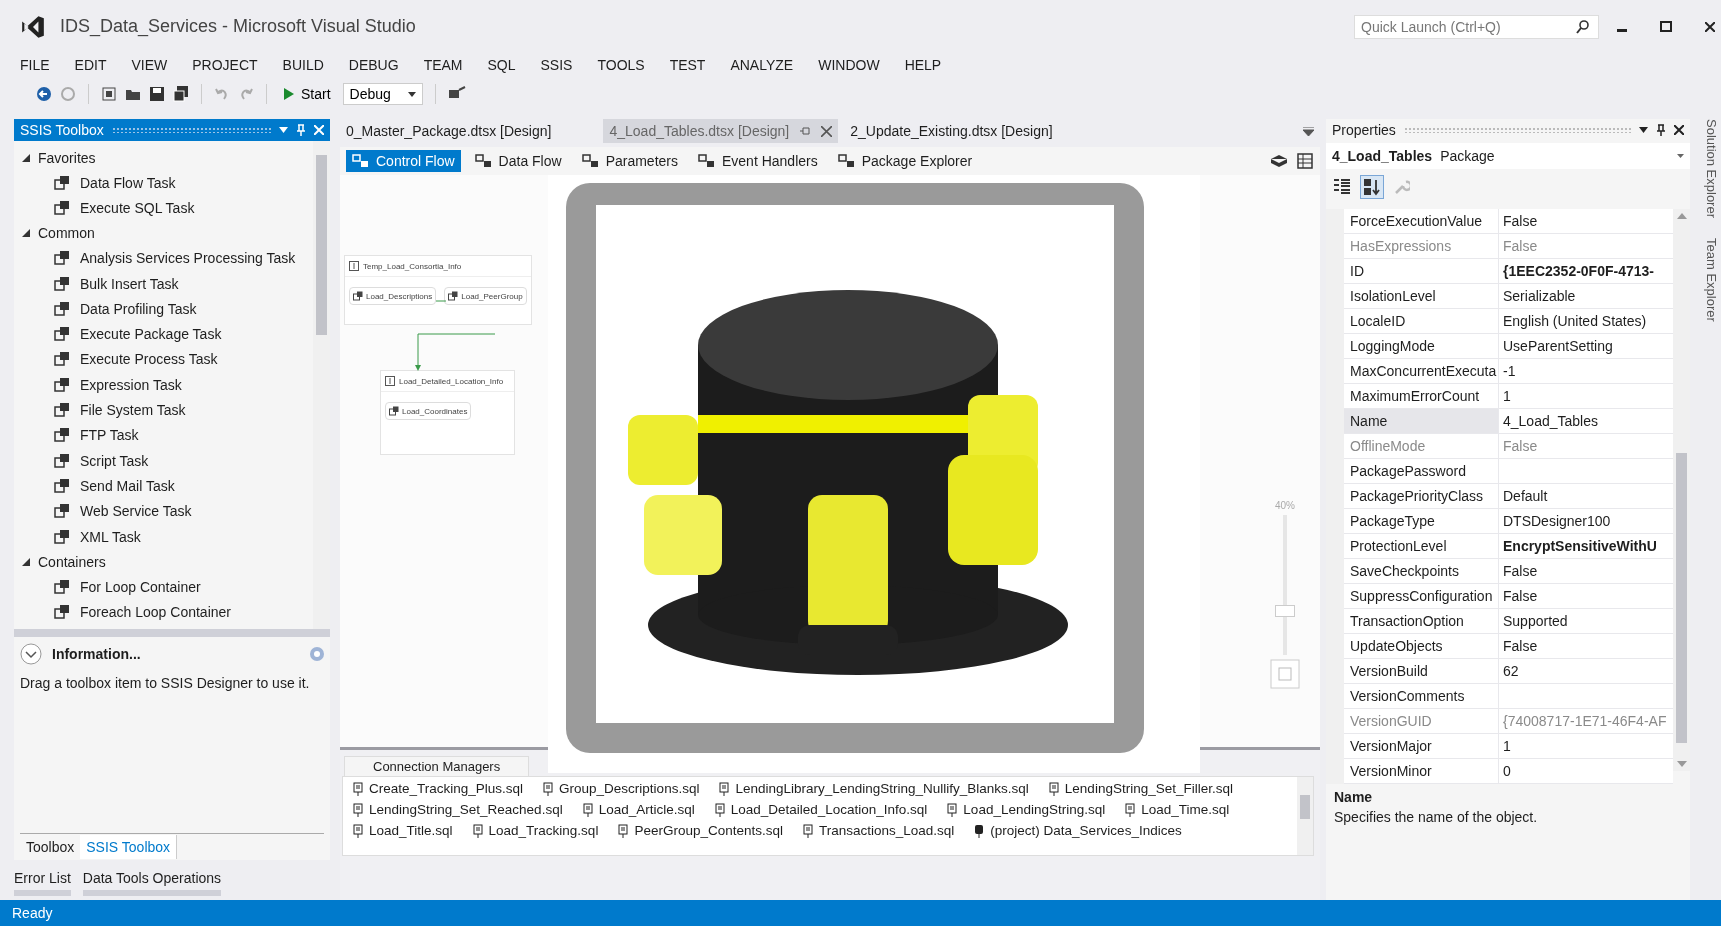  What do you see at coordinates (1342, 187) in the screenshot?
I see `categorized-icon` at bounding box center [1342, 187].